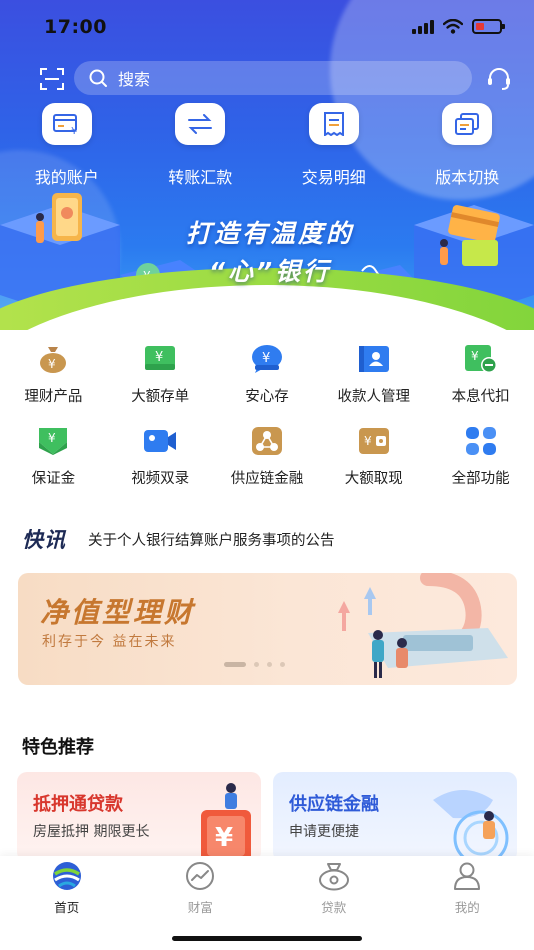 The image size is (534, 950). I want to click on quick-switch-version: 版本切换, so click(467, 145).